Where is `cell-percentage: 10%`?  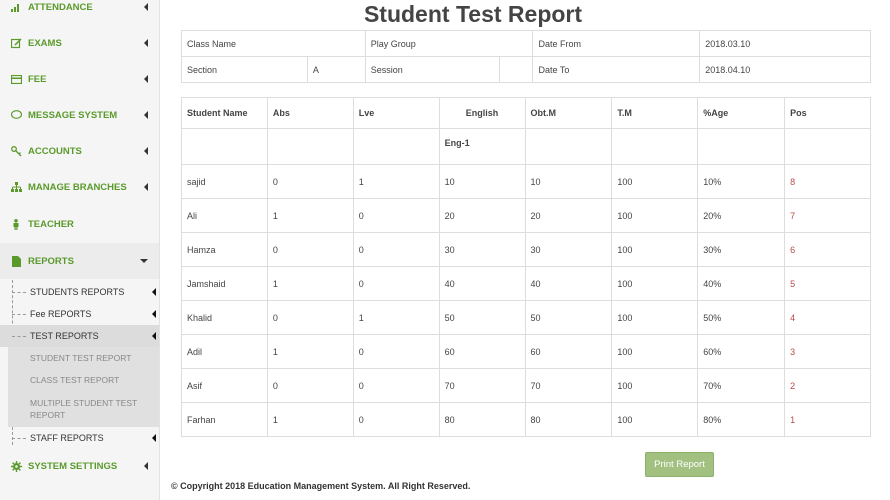 cell-percentage: 10% is located at coordinates (741, 181).